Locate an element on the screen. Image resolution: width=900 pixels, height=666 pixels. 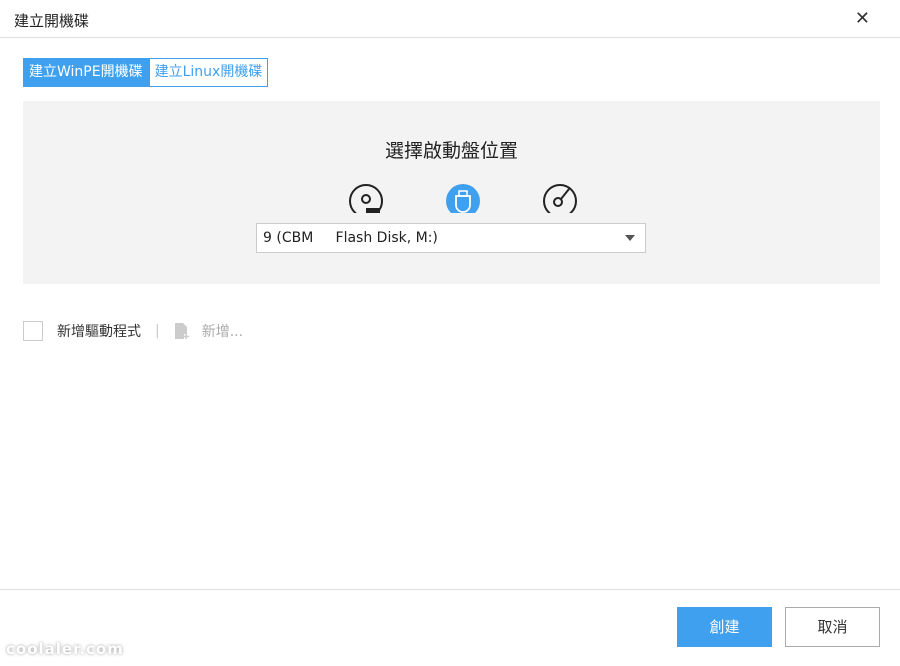
add-driver-checkbox is located at coordinates (33, 331).